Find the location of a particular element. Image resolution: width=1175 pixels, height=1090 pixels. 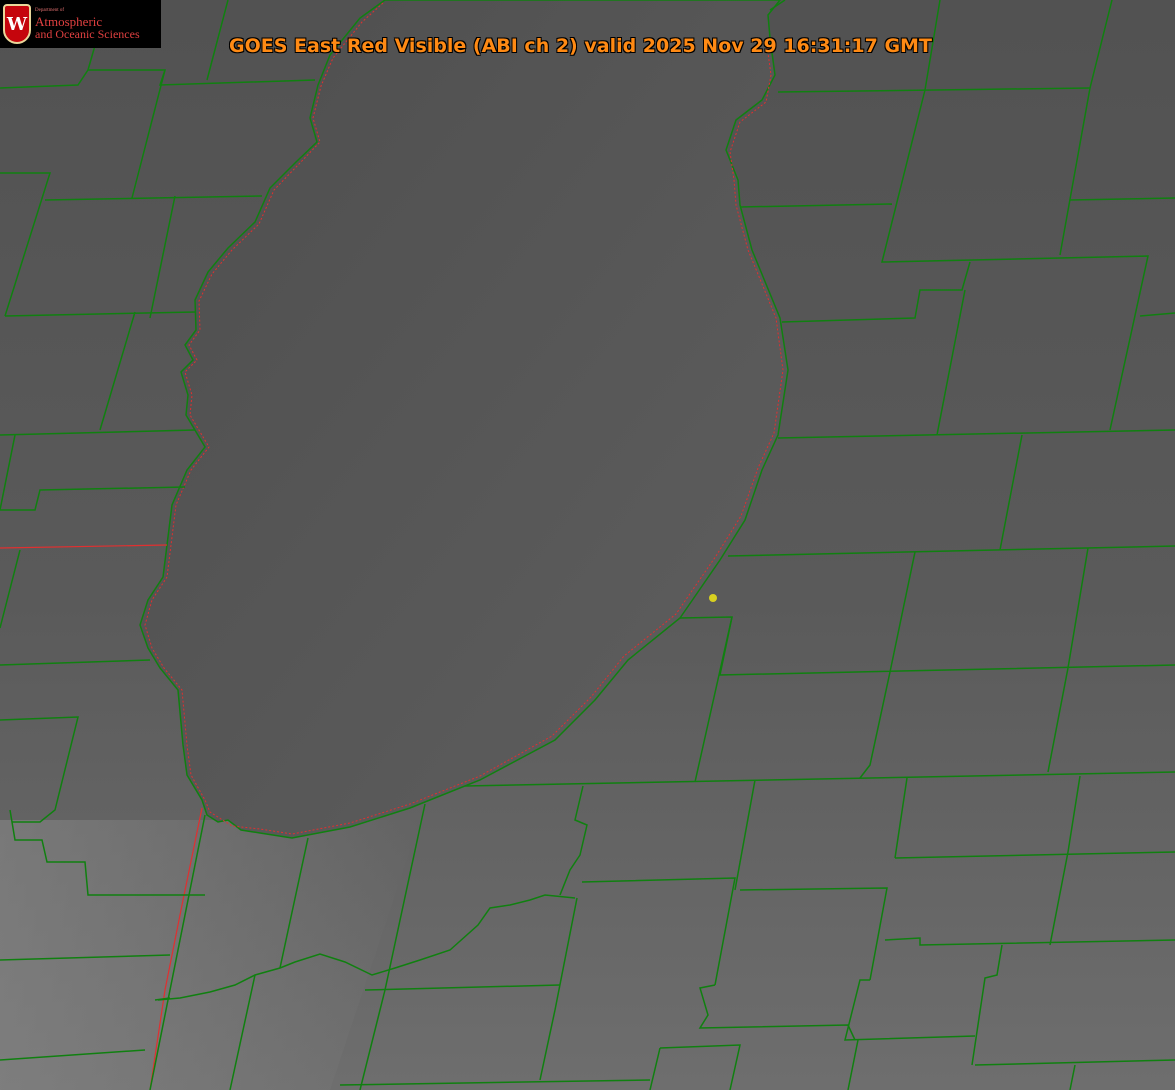

crest-letter: W is located at coordinates (17, 24).